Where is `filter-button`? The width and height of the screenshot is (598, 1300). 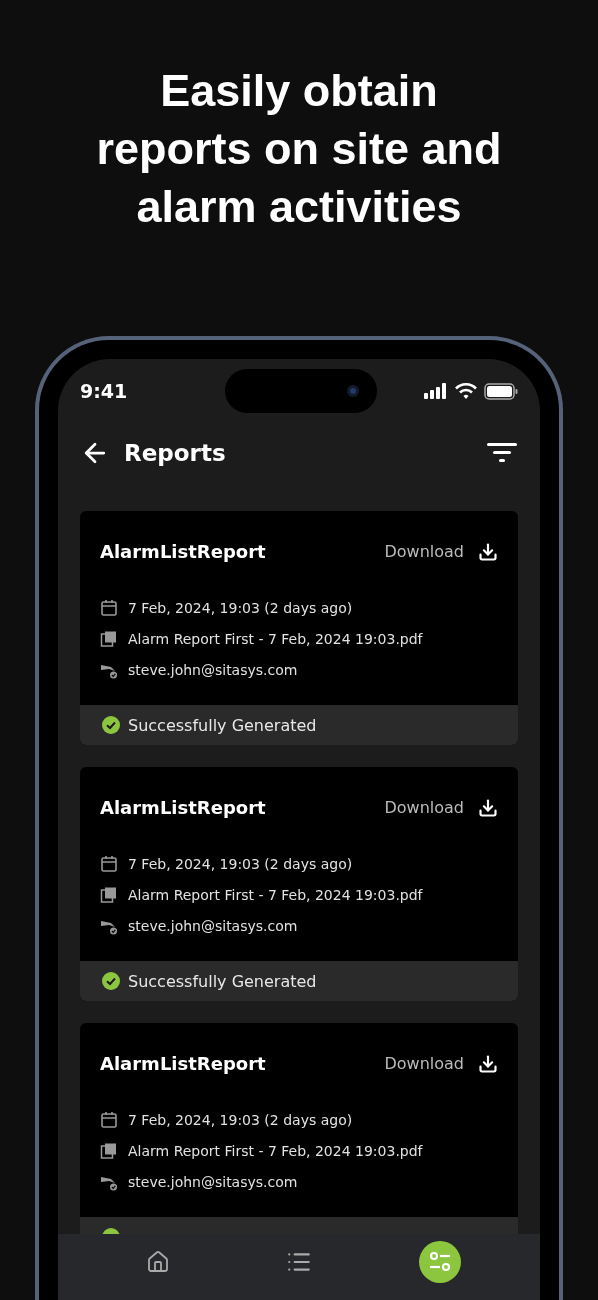
filter-button is located at coordinates (502, 453).